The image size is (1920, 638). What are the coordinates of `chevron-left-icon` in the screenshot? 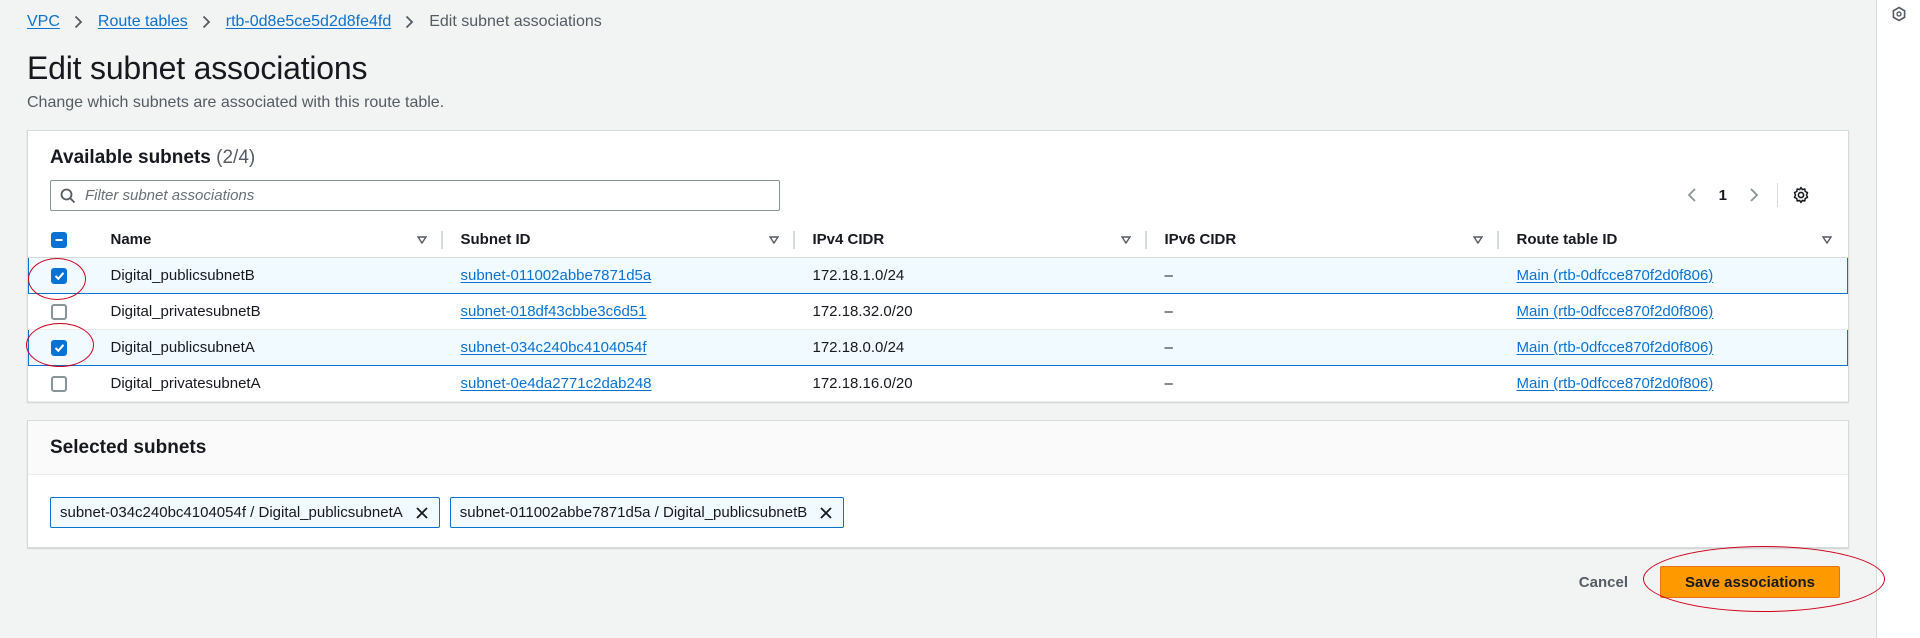 It's located at (1692, 195).